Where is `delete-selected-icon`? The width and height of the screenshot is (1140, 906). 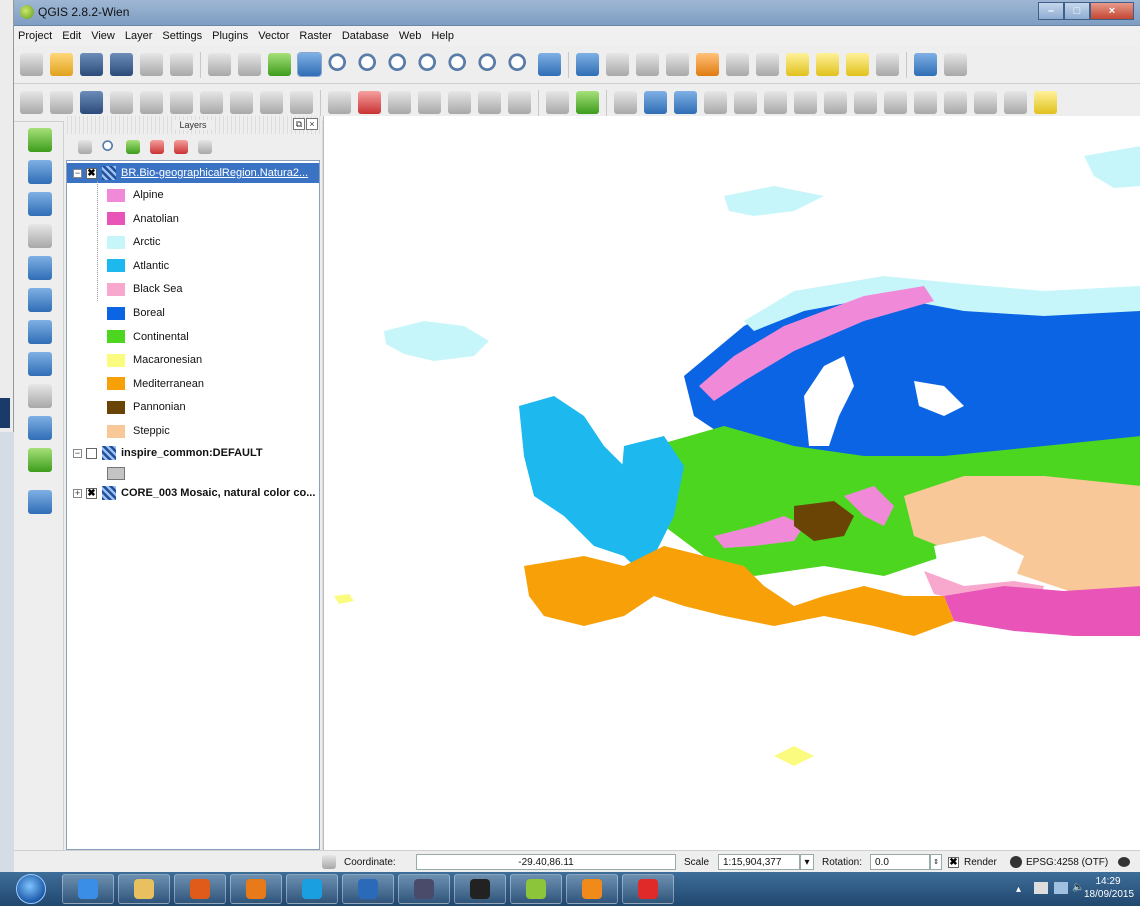 delete-selected-icon is located at coordinates (211, 102).